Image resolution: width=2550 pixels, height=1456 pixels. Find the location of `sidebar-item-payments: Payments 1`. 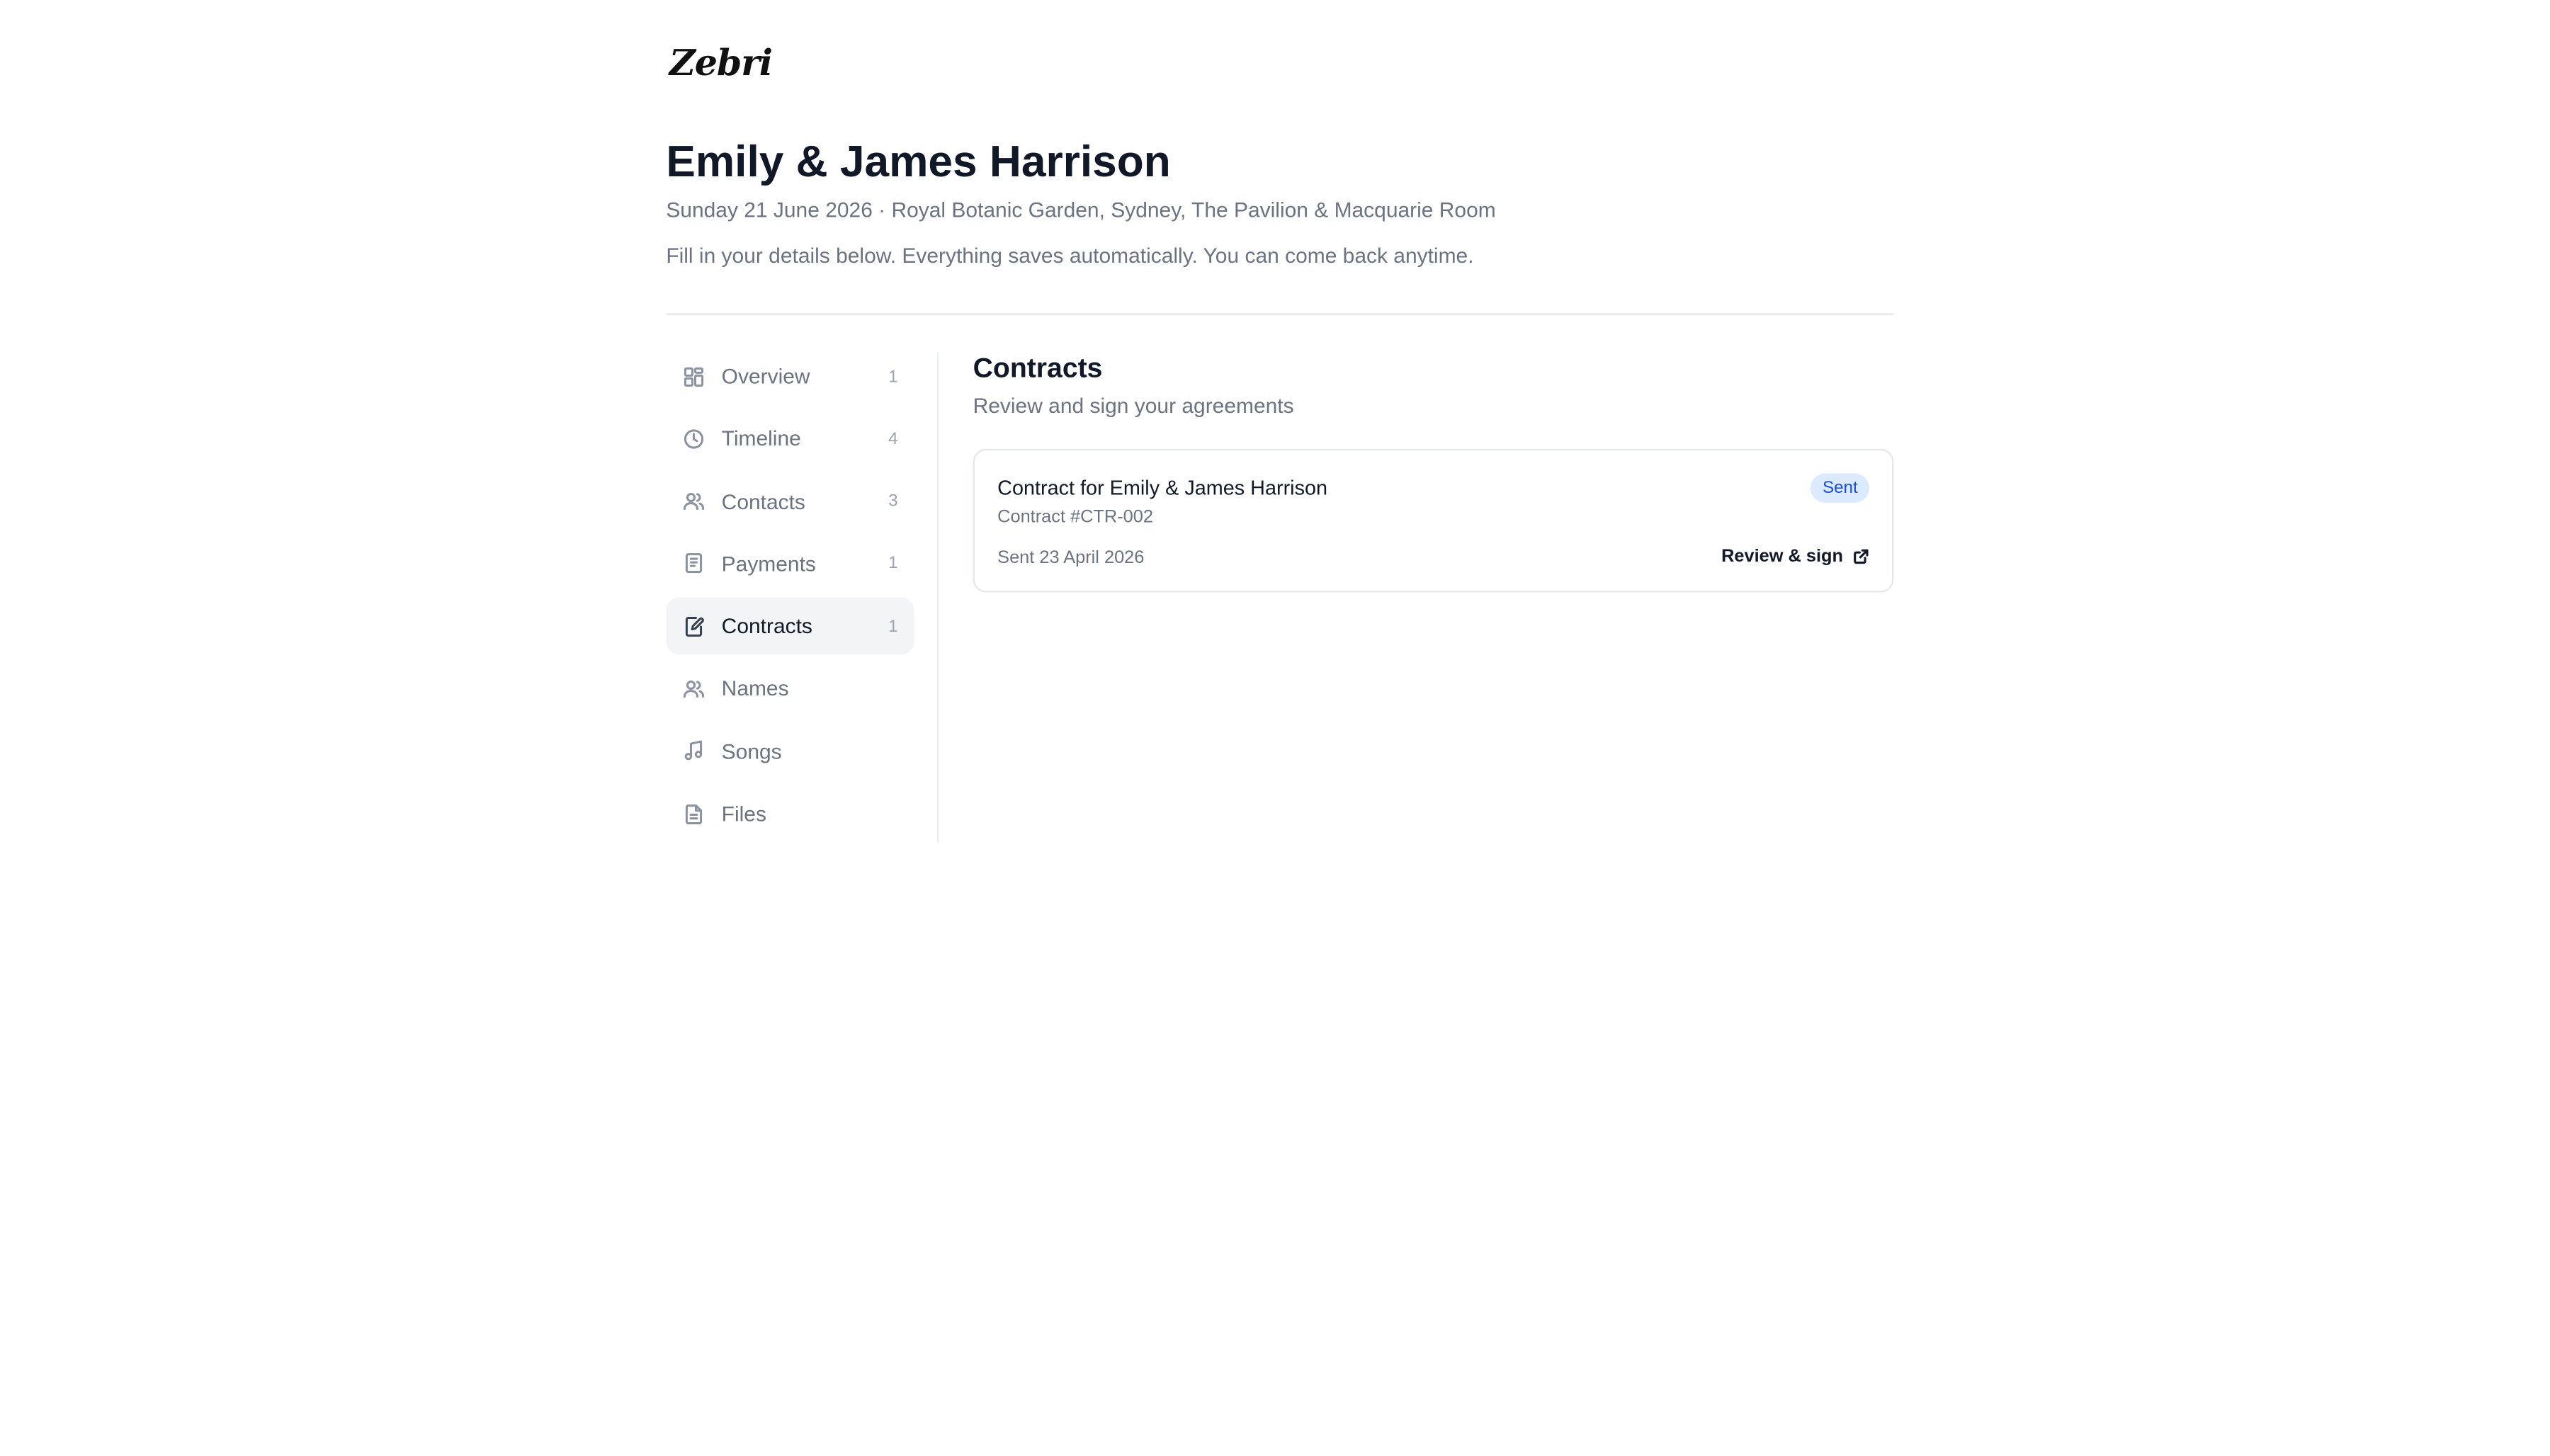

sidebar-item-payments: Payments 1 is located at coordinates (790, 564).